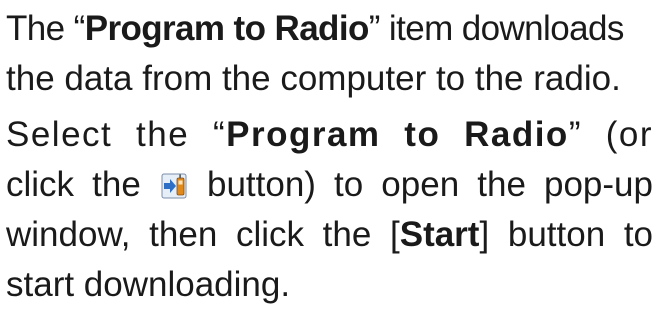 This screenshot has height=310, width=659. What do you see at coordinates (116, 134) in the screenshot?
I see `instruction-text-a: Select the “` at bounding box center [116, 134].